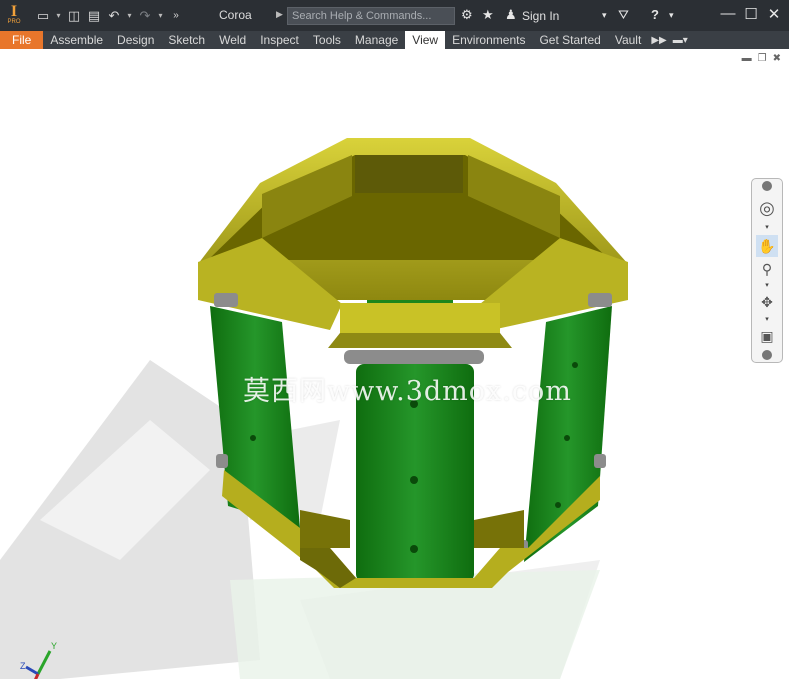 The height and width of the screenshot is (679, 789). Describe the element at coordinates (767, 302) in the screenshot. I see `orbit-icon: ✥` at that location.